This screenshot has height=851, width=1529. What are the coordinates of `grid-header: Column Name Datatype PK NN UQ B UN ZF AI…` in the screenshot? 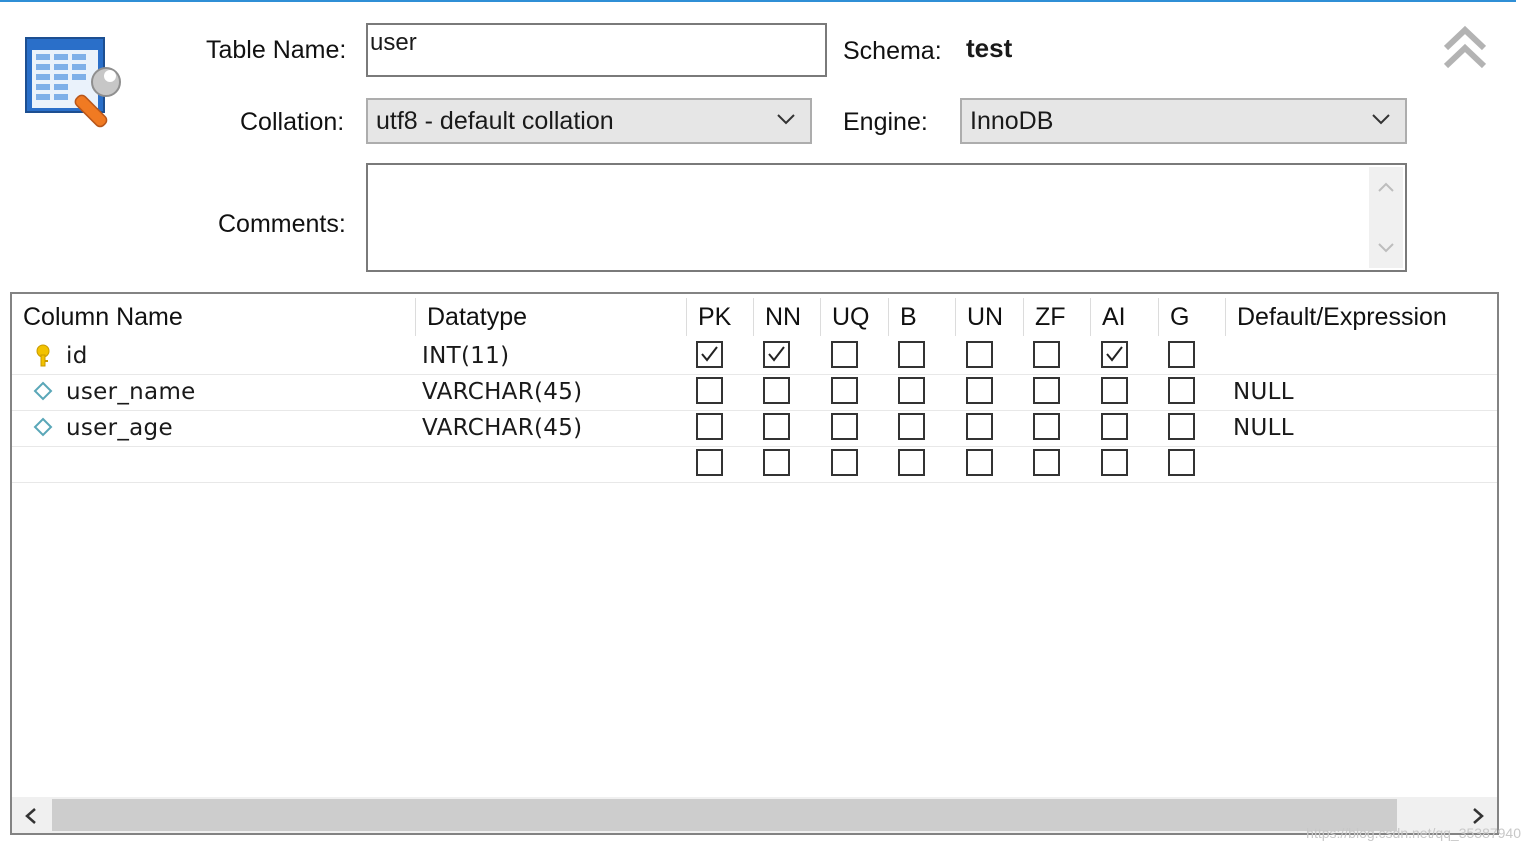 It's located at (754, 316).